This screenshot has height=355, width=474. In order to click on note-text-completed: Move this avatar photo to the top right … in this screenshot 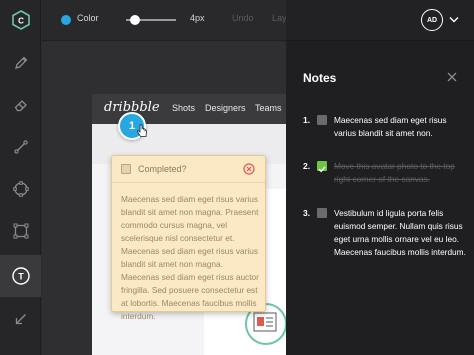, I will do `click(394, 172)`.